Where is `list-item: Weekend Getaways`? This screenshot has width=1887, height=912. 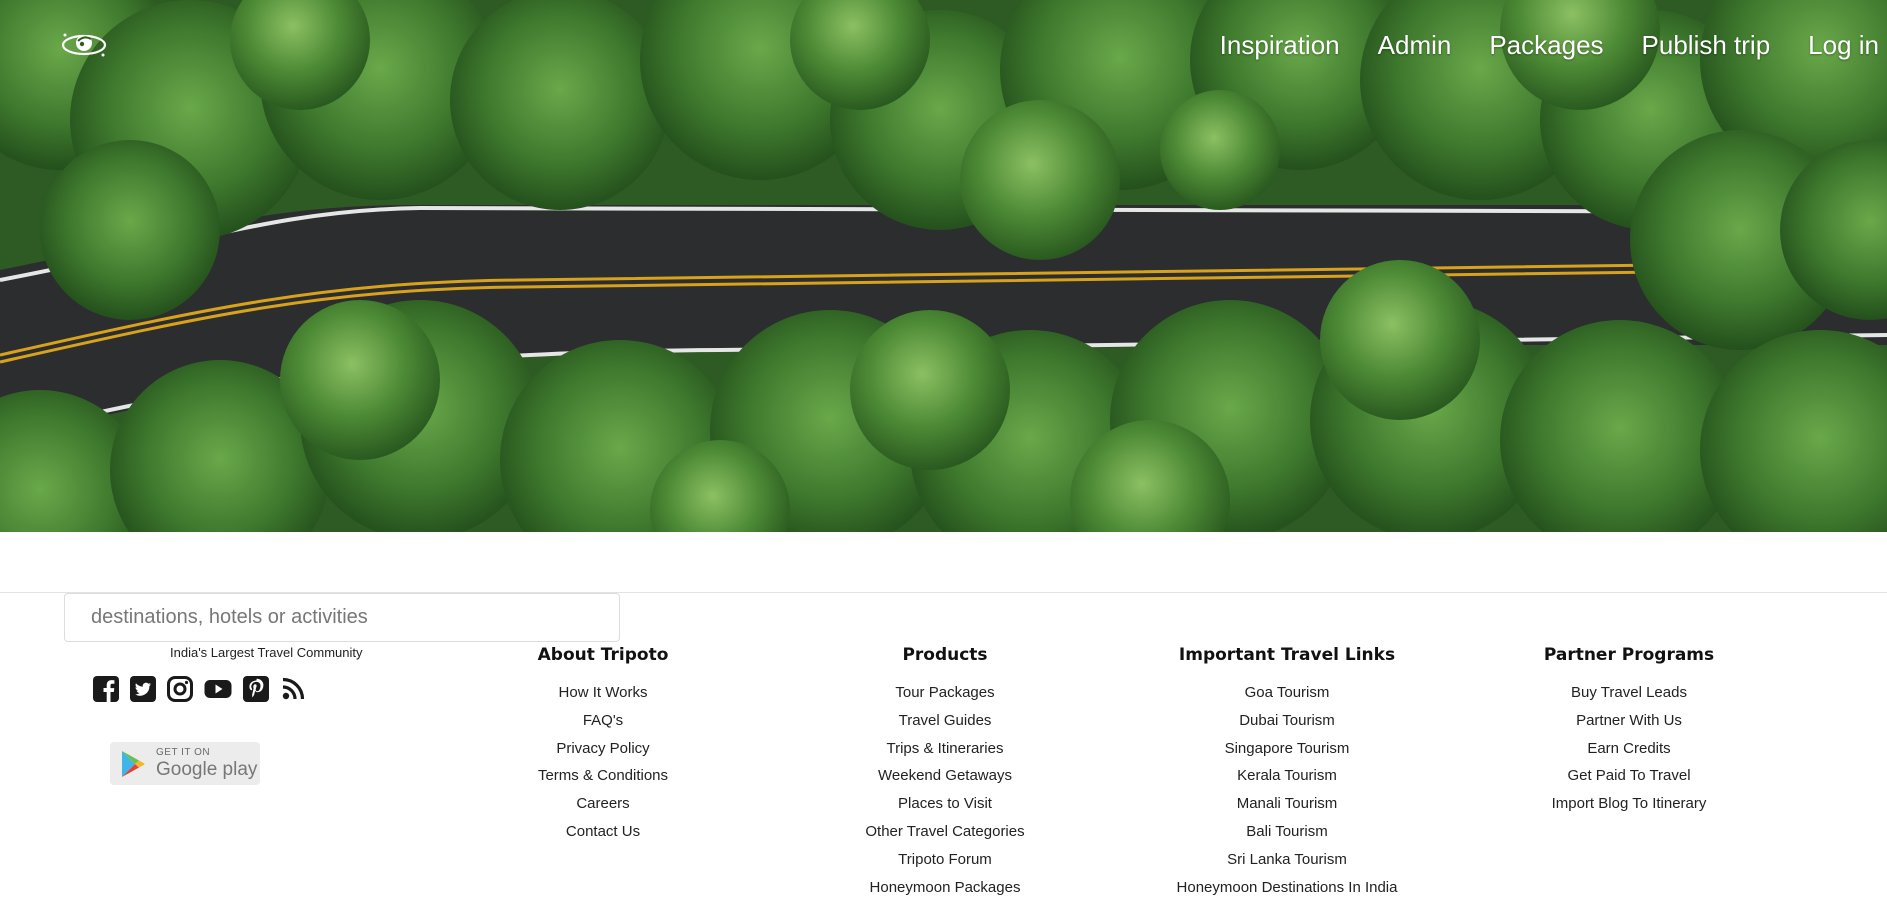 list-item: Weekend Getaways is located at coordinates (944, 776).